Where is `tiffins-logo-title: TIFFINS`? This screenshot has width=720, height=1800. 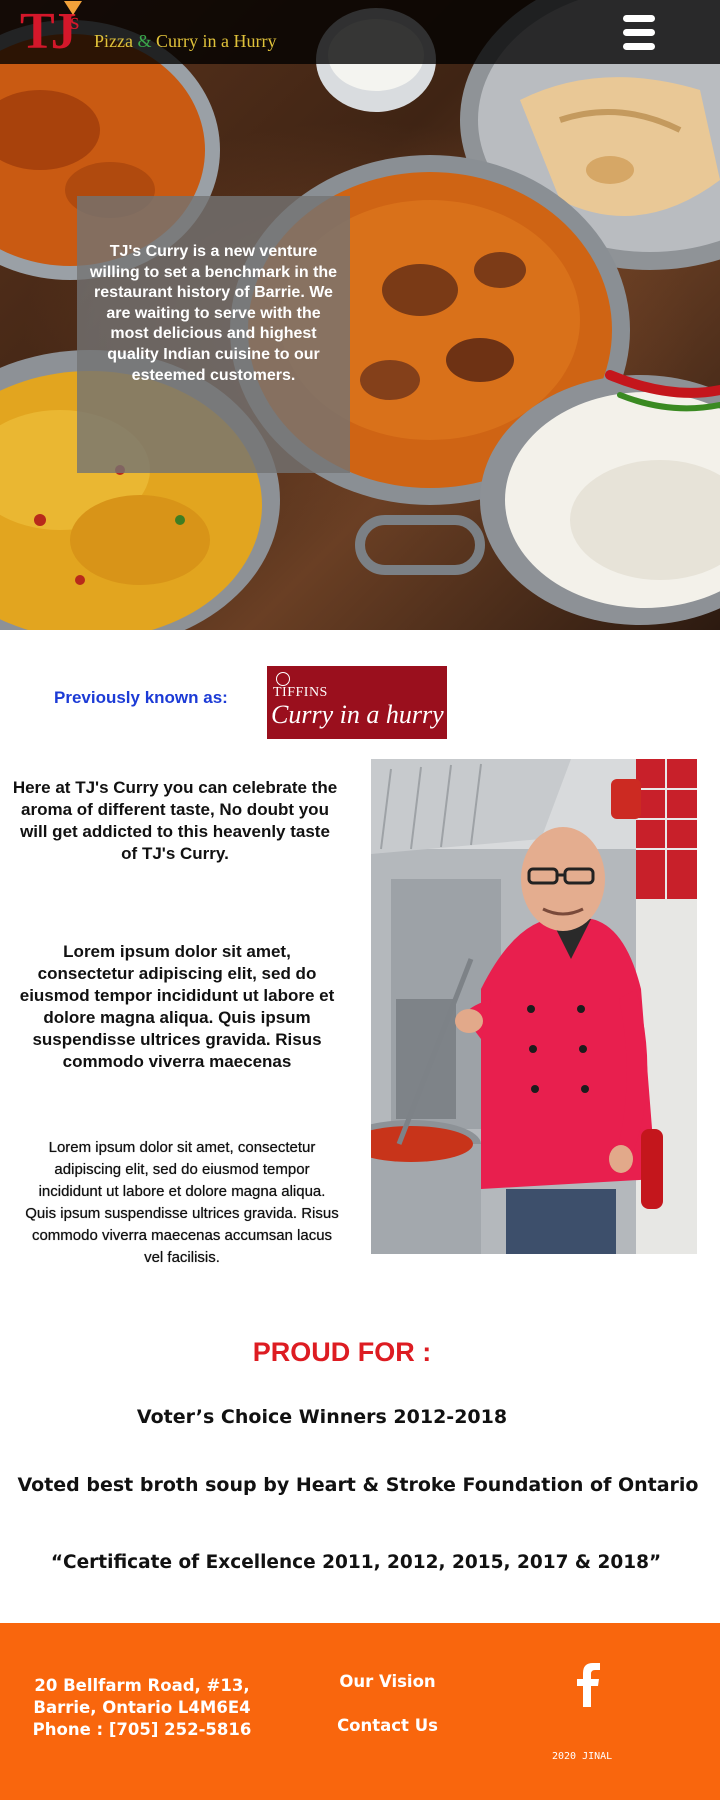 tiffins-logo-title: TIFFINS is located at coordinates (300, 692).